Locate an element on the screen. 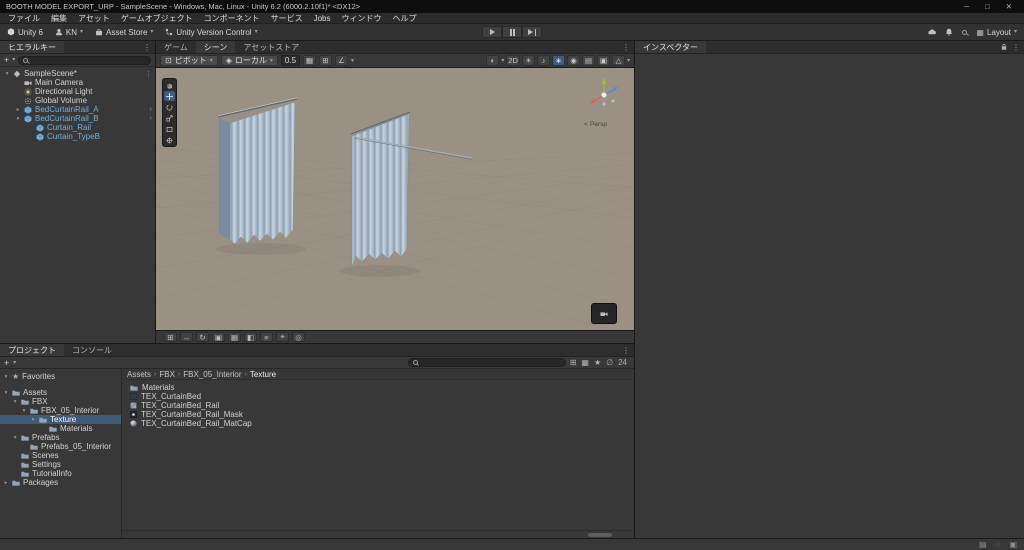 Image resolution: width=1024 pixels, height=550 pixels. step-button is located at coordinates (532, 32).